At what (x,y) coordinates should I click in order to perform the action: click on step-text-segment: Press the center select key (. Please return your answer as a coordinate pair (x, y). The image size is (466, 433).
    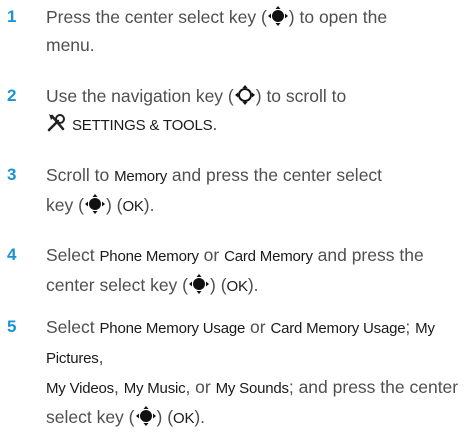
    Looking at the image, I should click on (156, 17).